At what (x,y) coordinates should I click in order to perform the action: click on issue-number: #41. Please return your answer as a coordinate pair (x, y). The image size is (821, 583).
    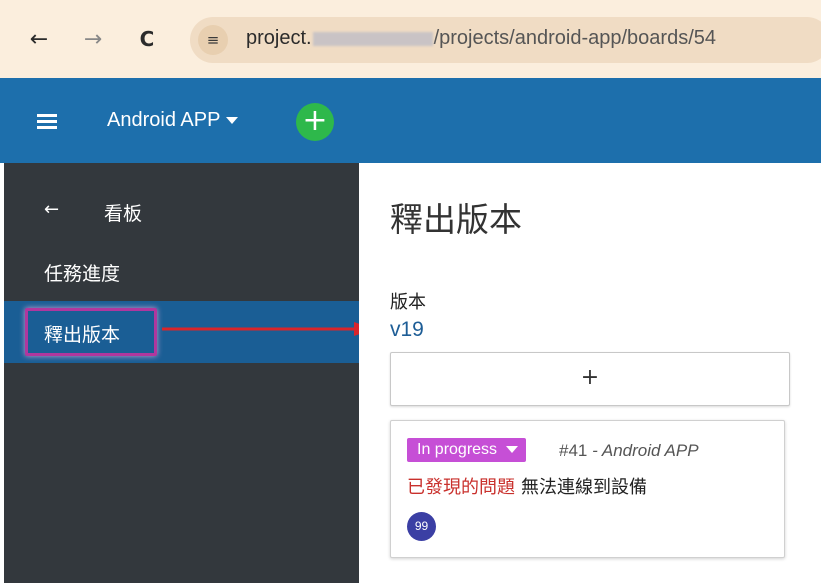
    Looking at the image, I should click on (573, 450).